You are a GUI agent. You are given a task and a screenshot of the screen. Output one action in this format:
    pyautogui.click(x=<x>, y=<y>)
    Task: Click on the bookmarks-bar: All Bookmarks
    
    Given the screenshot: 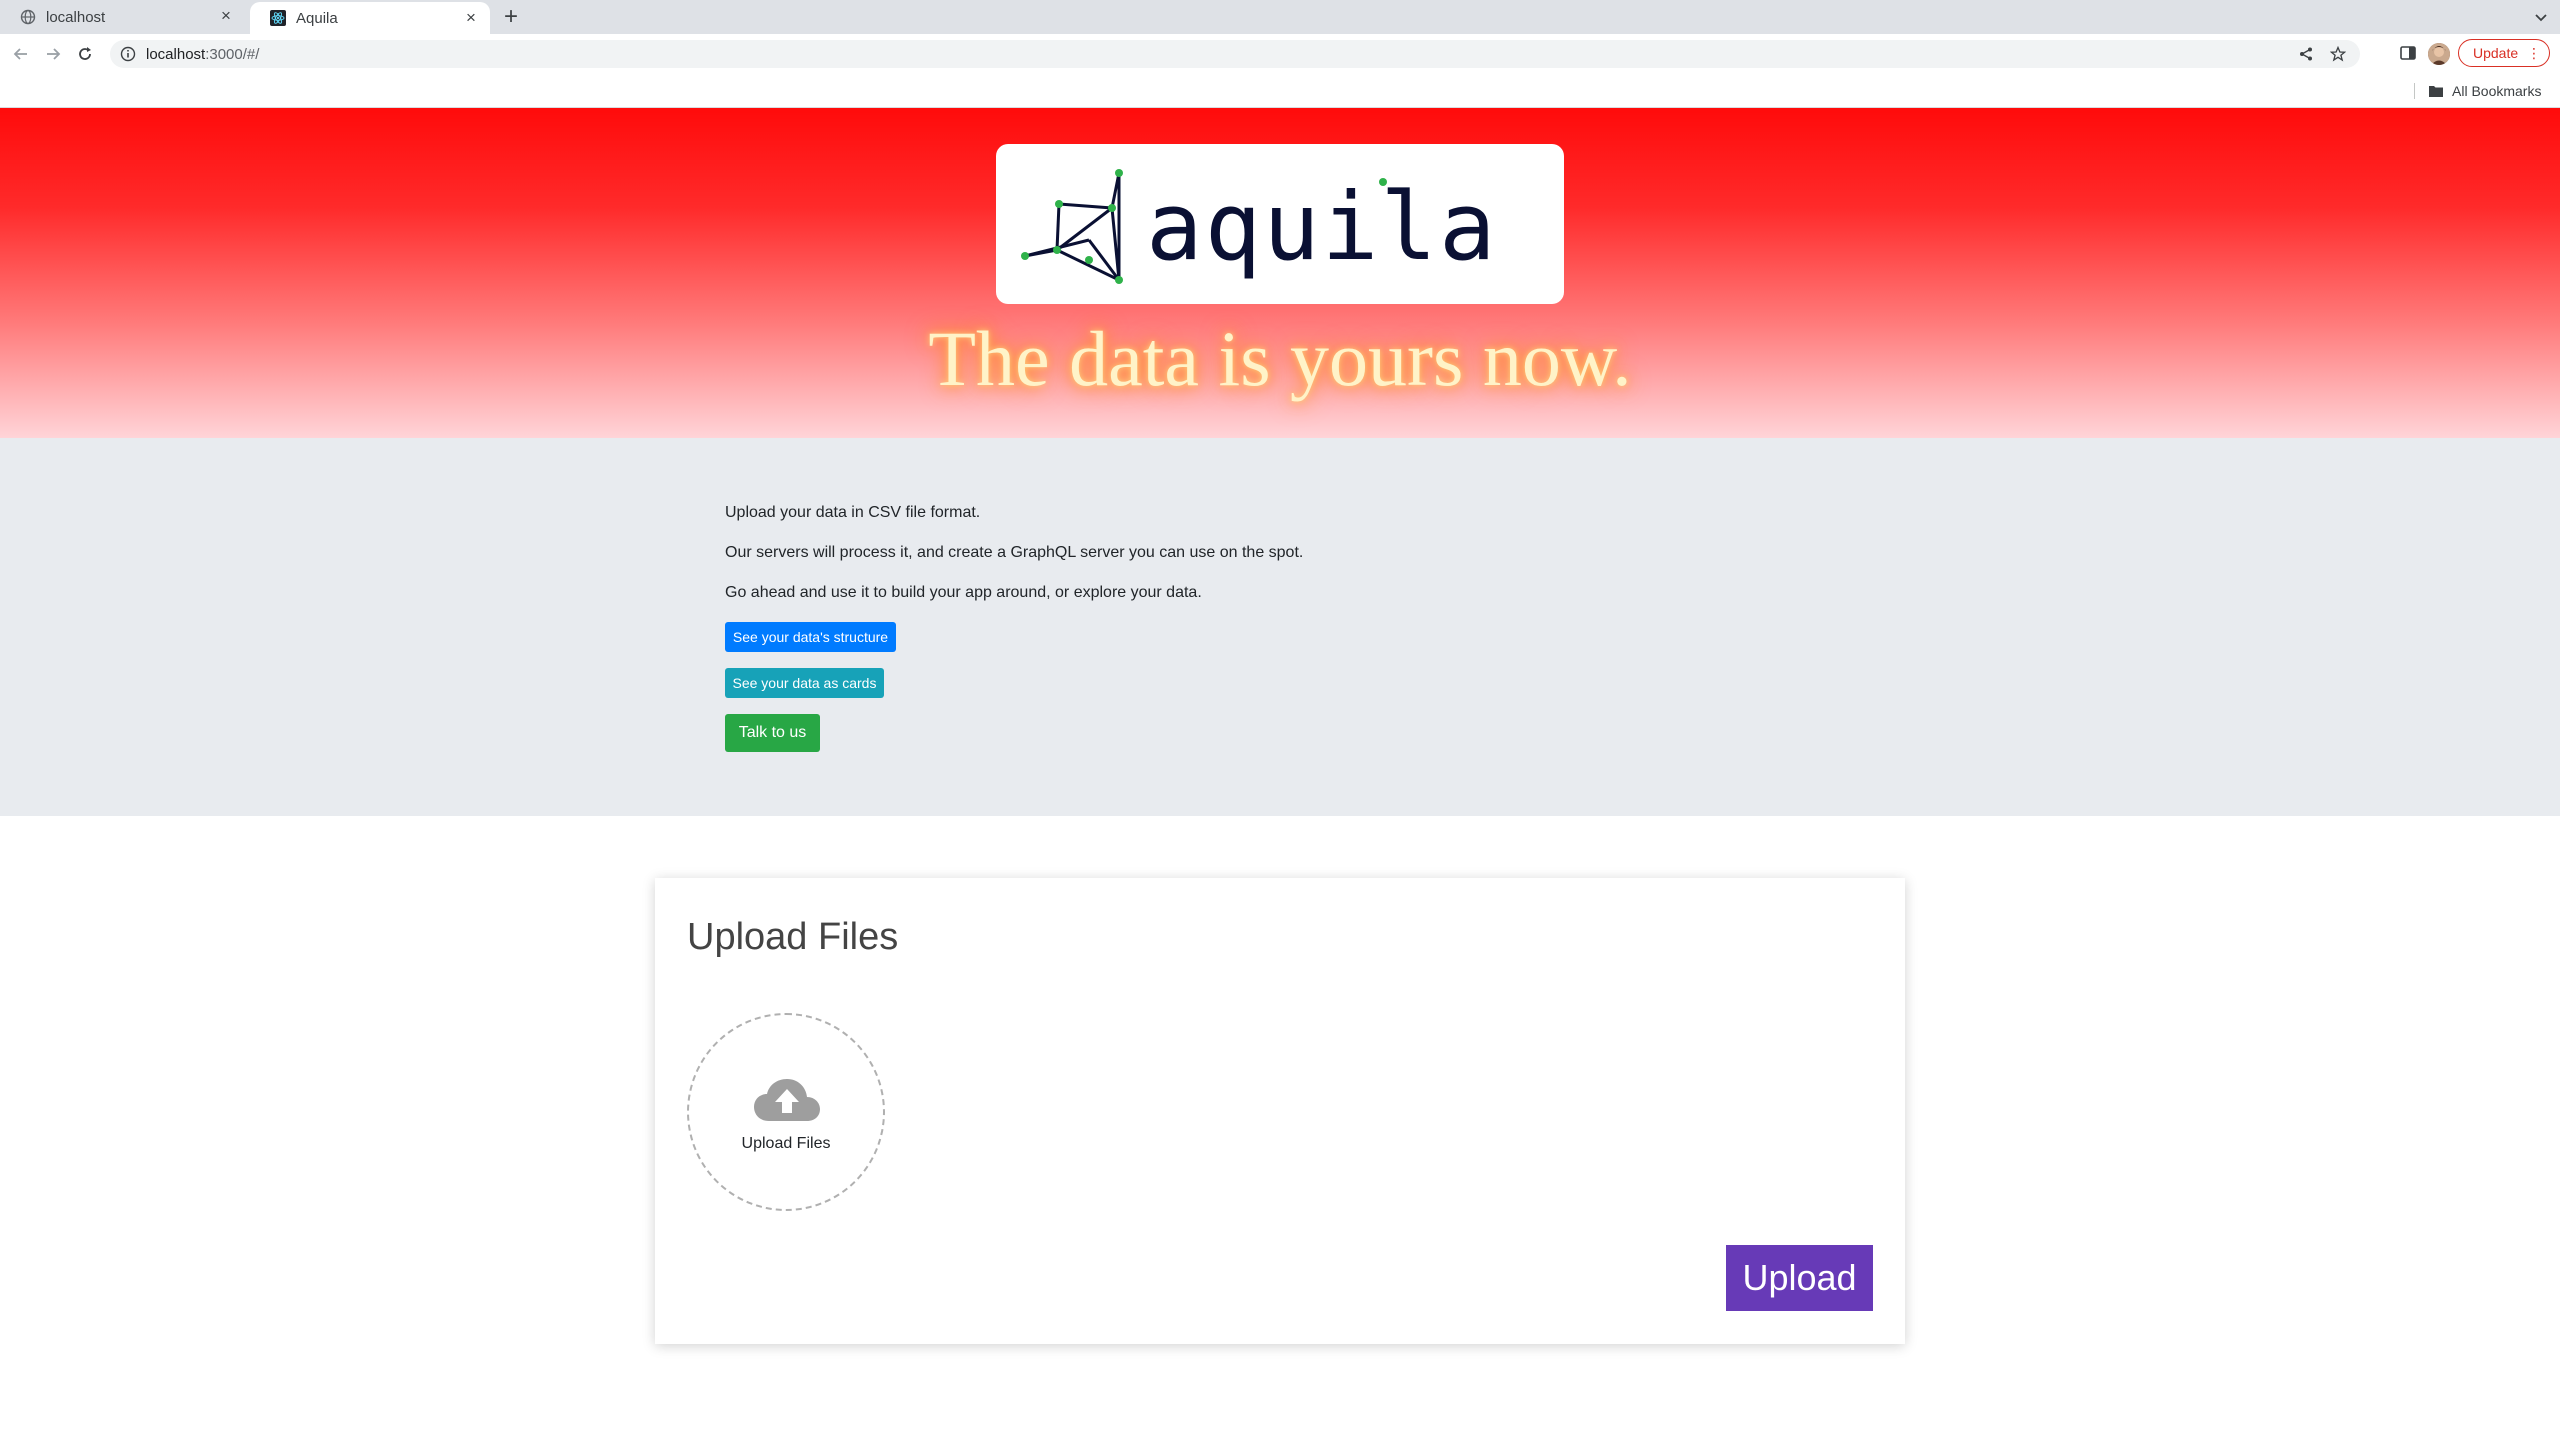 What is the action you would take?
    pyautogui.click(x=1280, y=91)
    